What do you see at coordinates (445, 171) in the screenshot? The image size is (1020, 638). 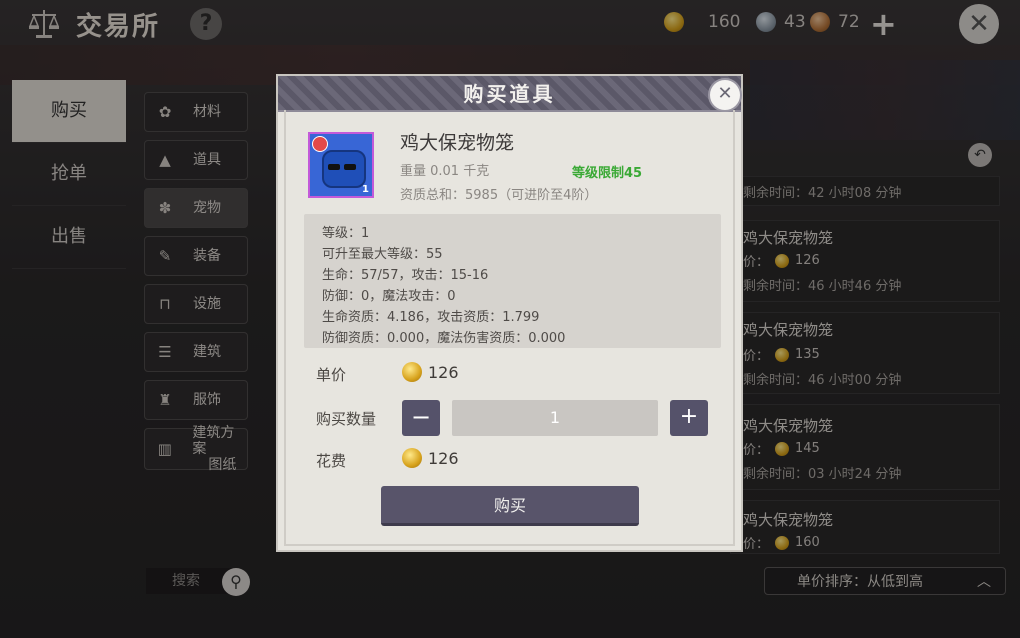 I see `item-weight: 重量 0.01 千克` at bounding box center [445, 171].